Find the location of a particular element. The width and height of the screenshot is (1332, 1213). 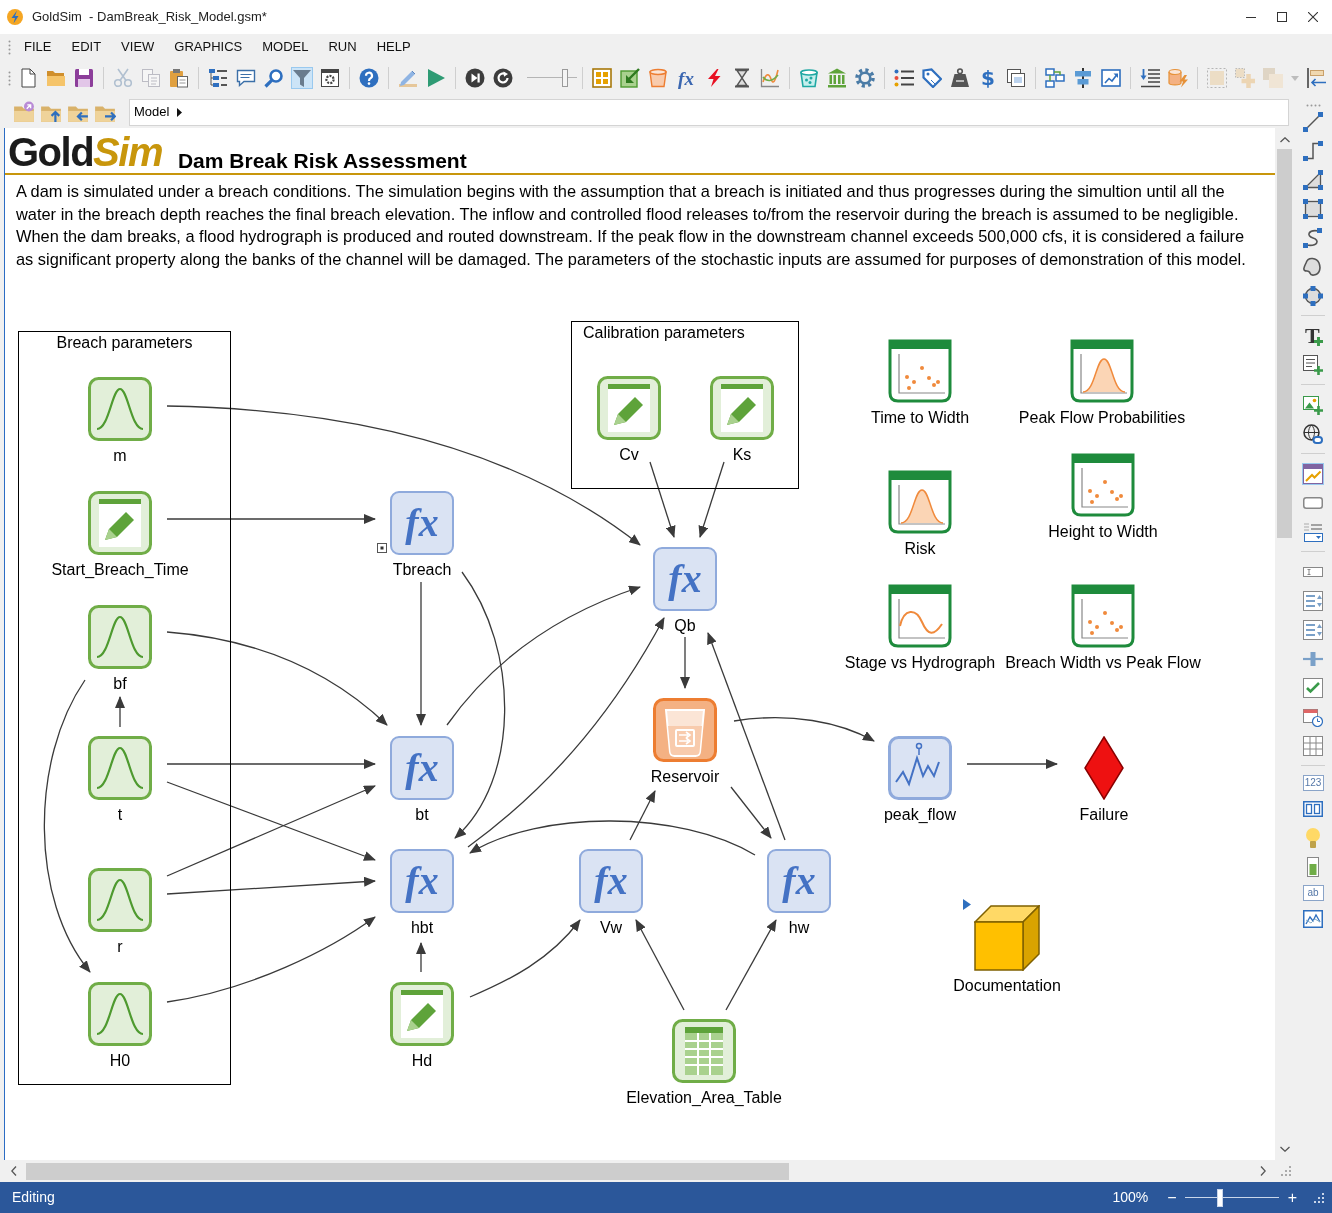

table-grid-icon is located at coordinates (704, 1051).